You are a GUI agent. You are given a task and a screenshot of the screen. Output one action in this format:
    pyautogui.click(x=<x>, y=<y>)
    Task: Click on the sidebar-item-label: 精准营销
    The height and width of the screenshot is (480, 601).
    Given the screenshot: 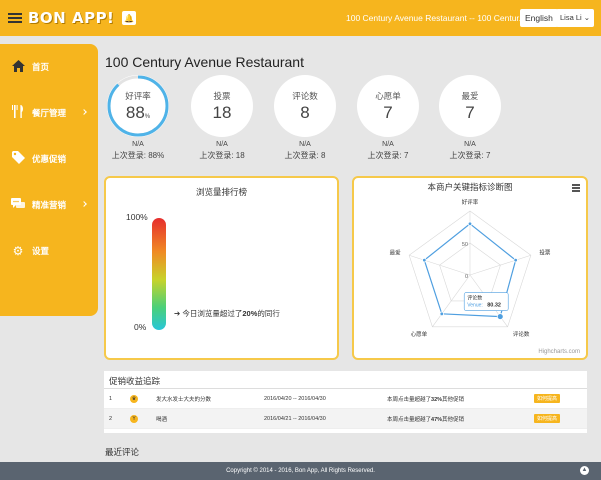 What is the action you would take?
    pyautogui.click(x=49, y=205)
    